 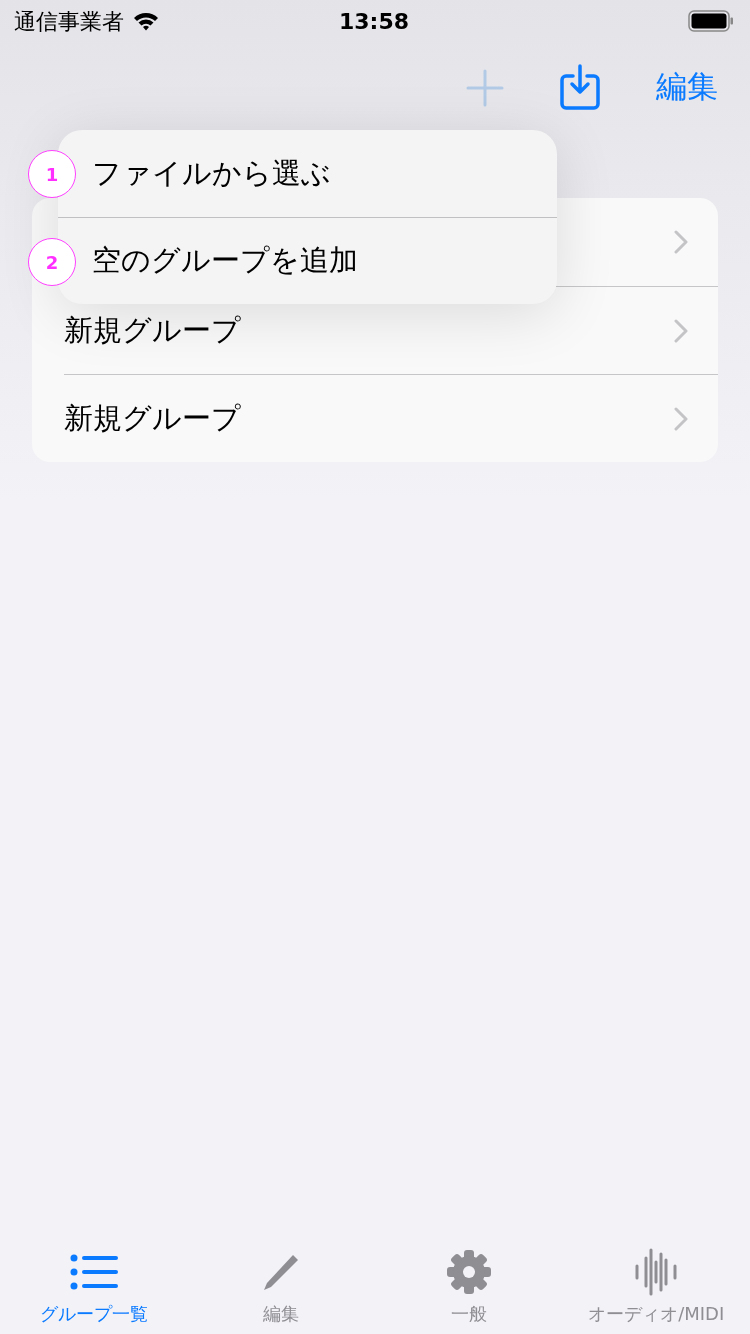 What do you see at coordinates (374, 21) in the screenshot?
I see `clock-time: 13:58` at bounding box center [374, 21].